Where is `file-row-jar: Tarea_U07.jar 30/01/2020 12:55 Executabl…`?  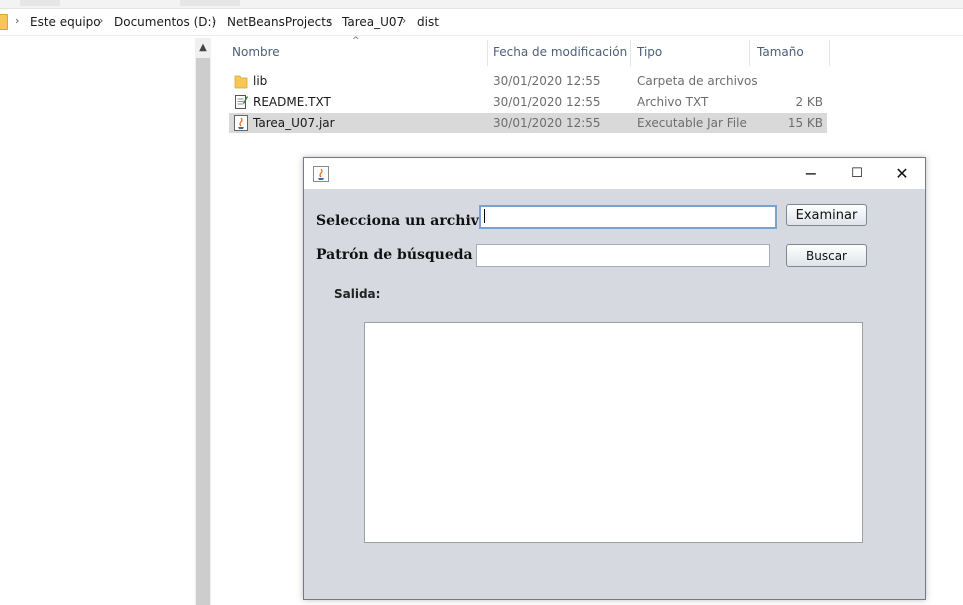
file-row-jar: Tarea_U07.jar 30/01/2020 12:55 Executabl… is located at coordinates (528, 123).